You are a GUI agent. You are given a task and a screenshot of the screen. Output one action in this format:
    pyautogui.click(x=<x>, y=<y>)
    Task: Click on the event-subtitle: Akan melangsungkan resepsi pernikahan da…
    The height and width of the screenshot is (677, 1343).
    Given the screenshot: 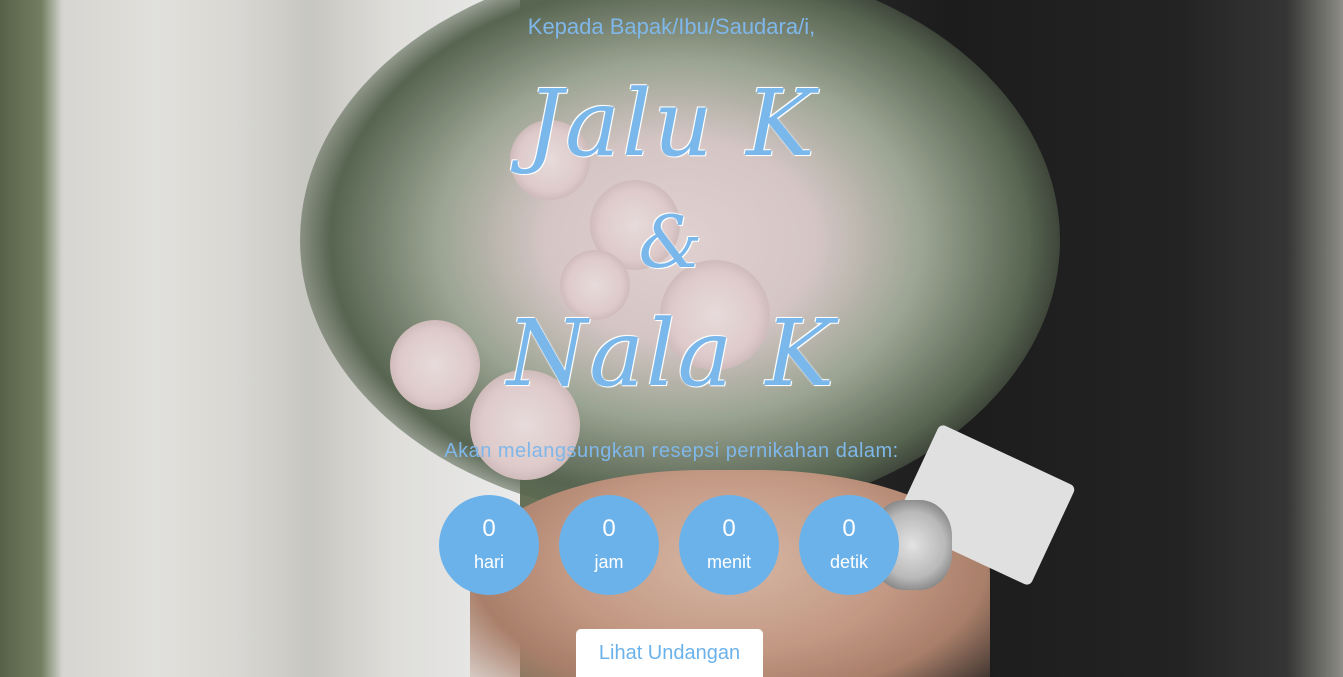 What is the action you would take?
    pyautogui.click(x=671, y=451)
    